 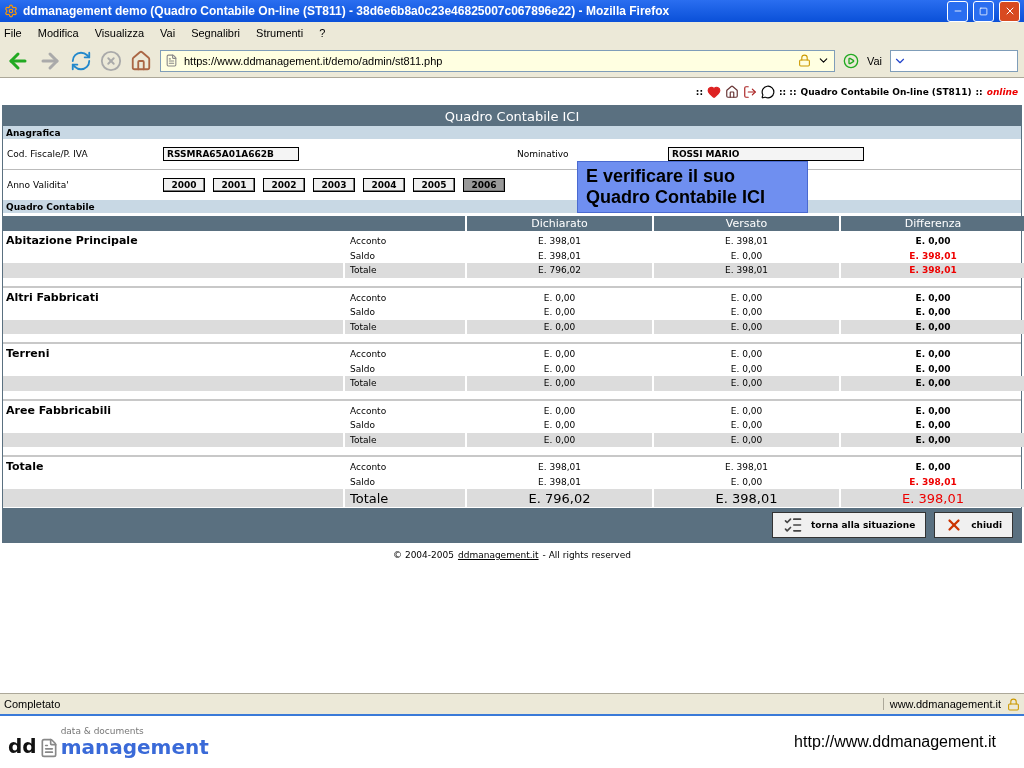 I want to click on go-icon, so click(x=850, y=60).